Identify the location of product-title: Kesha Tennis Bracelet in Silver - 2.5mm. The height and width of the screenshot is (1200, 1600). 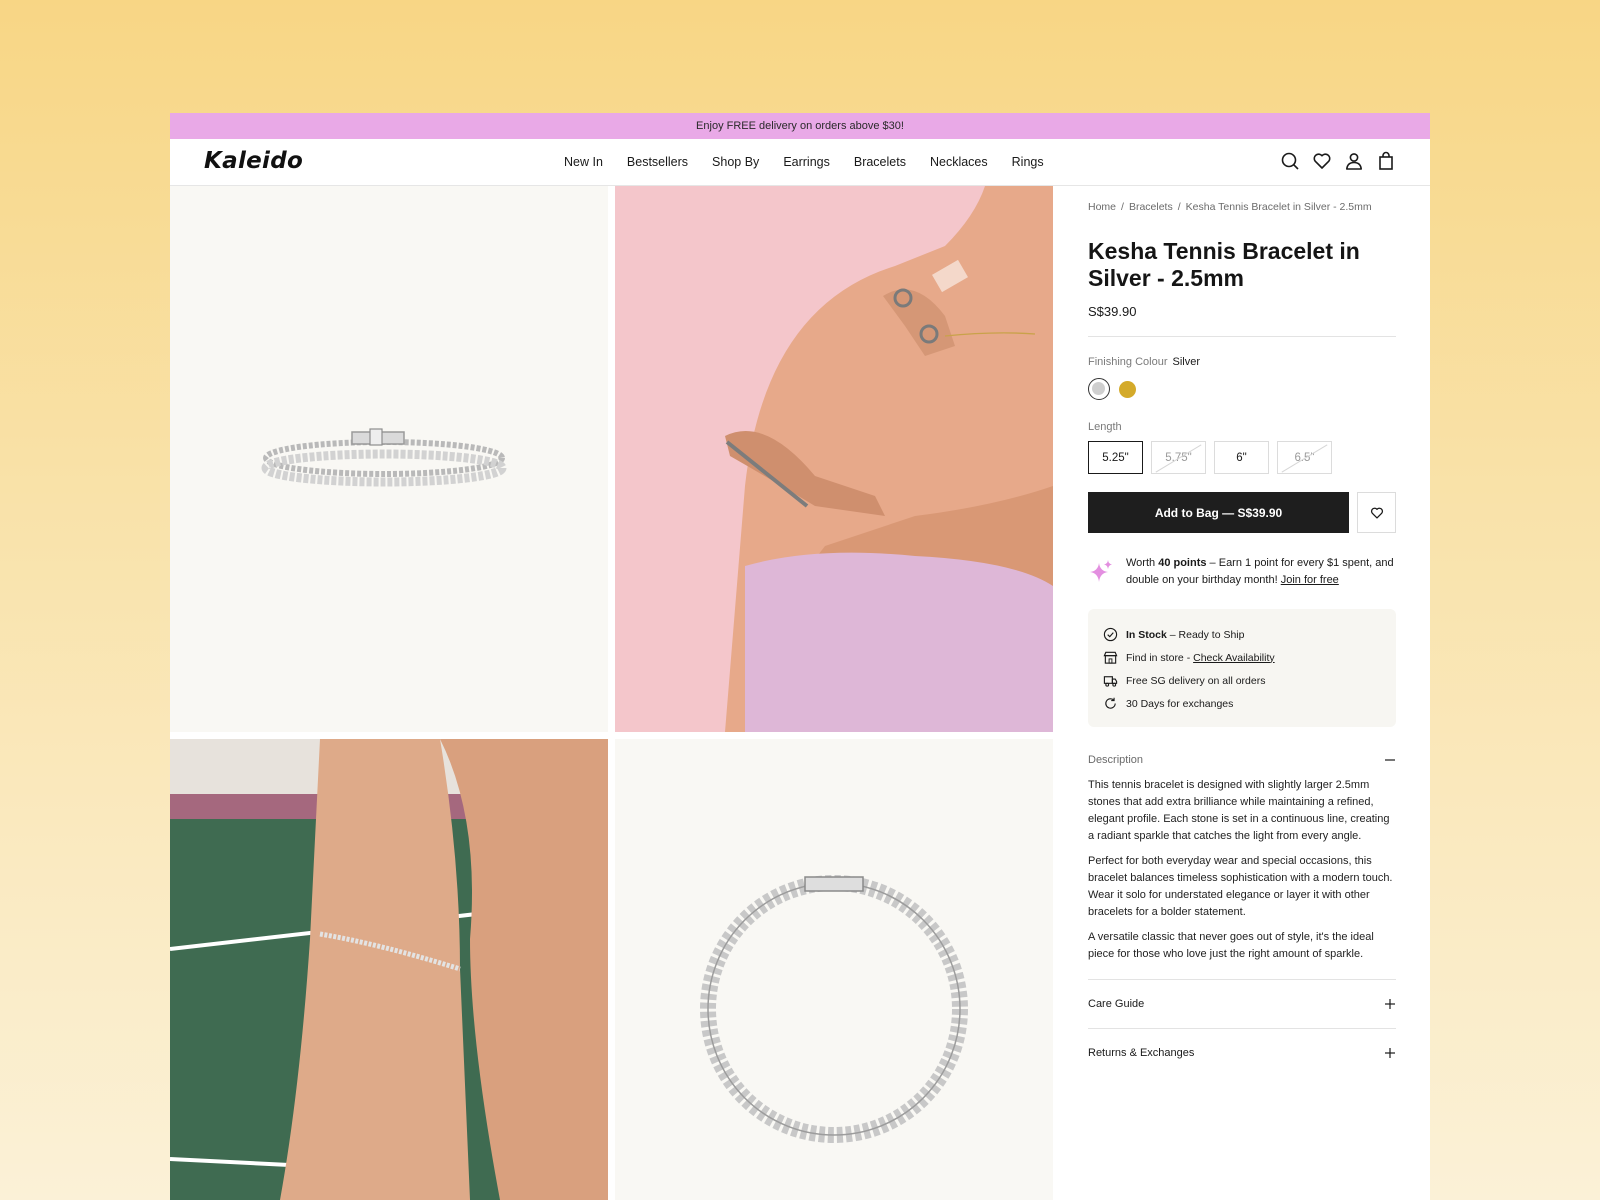
(1224, 264).